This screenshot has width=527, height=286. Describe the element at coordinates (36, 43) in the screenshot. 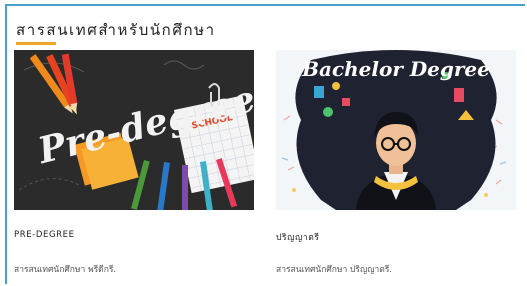

I see `heading-underline` at that location.